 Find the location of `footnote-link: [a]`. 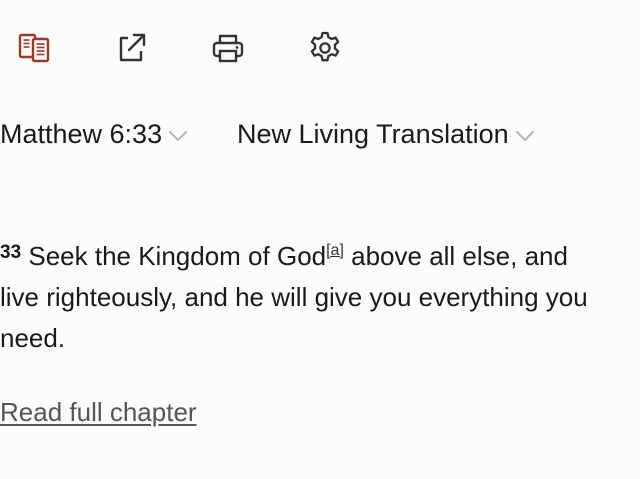

footnote-link: [a] is located at coordinates (335, 250).